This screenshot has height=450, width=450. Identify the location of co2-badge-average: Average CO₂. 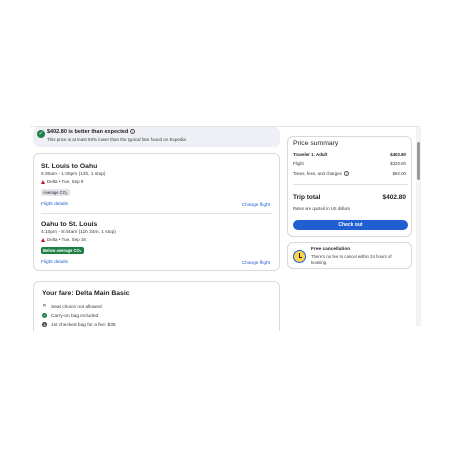
(55, 192).